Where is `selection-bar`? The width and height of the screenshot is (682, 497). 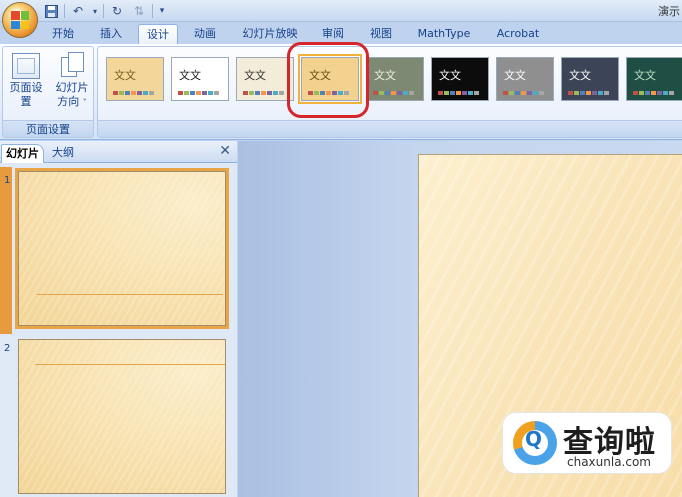 selection-bar is located at coordinates (6, 250).